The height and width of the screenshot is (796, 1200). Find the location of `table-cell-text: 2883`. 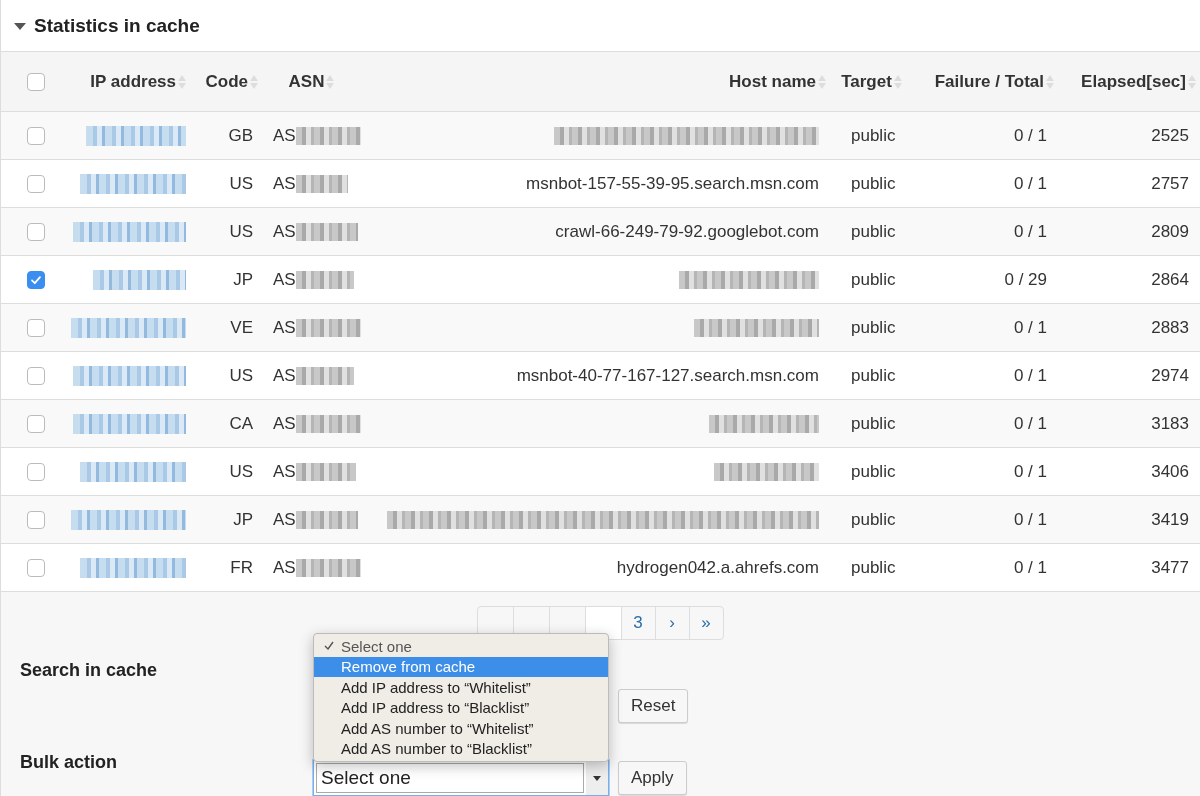

table-cell-text: 2883 is located at coordinates (1170, 327).